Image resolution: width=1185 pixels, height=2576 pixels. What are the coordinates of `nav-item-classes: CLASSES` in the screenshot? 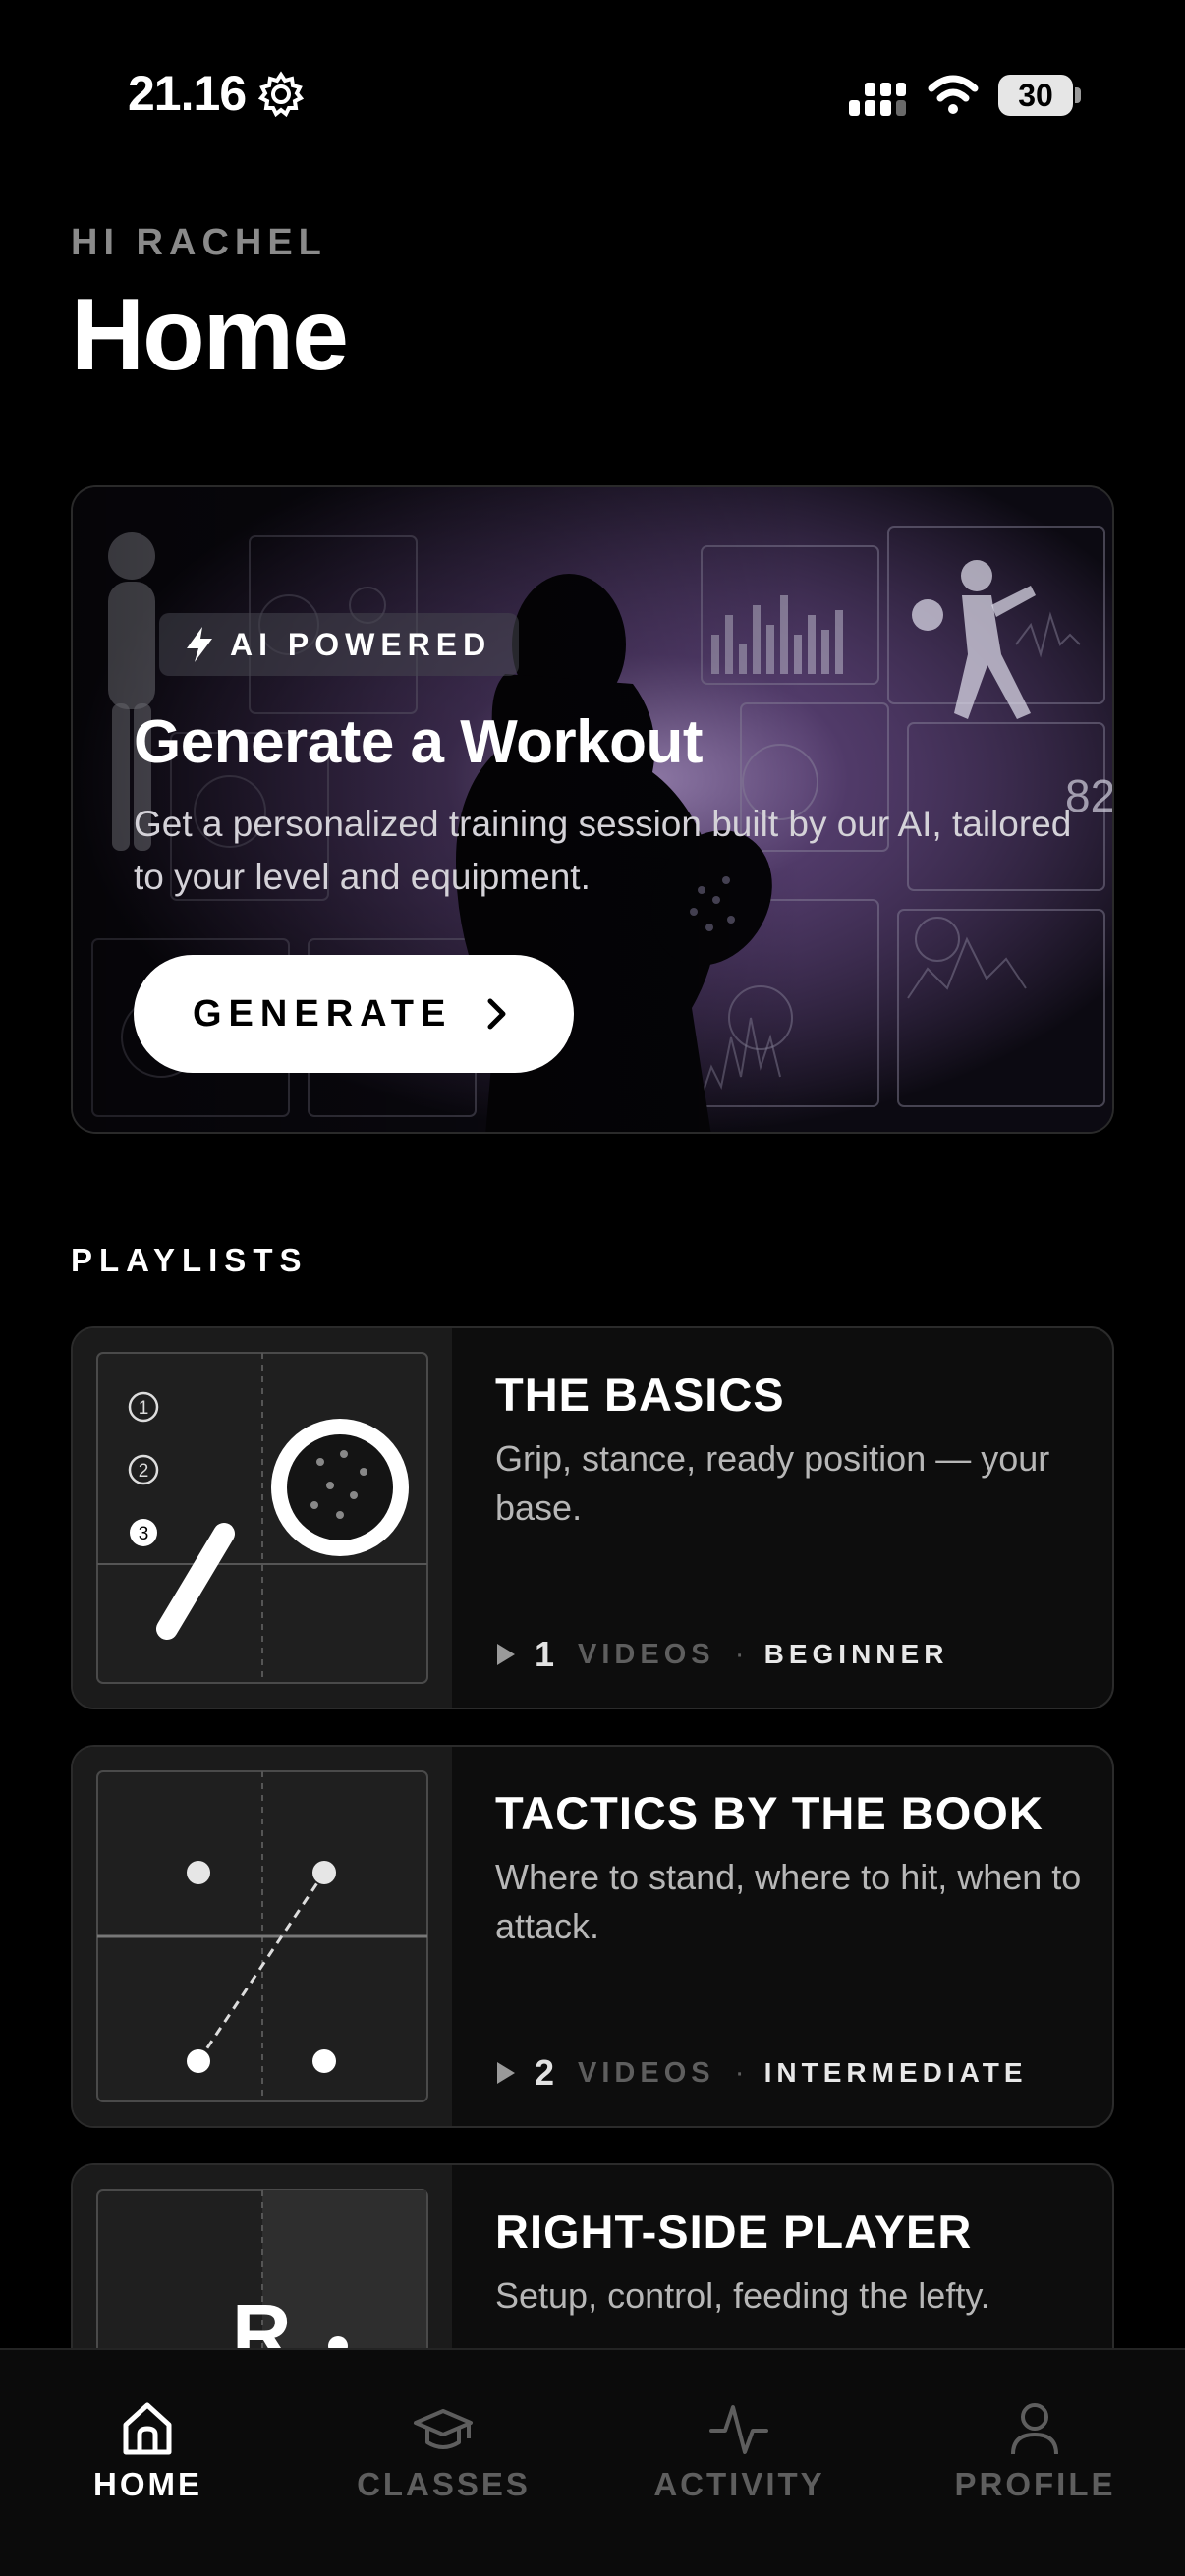 It's located at (444, 2438).